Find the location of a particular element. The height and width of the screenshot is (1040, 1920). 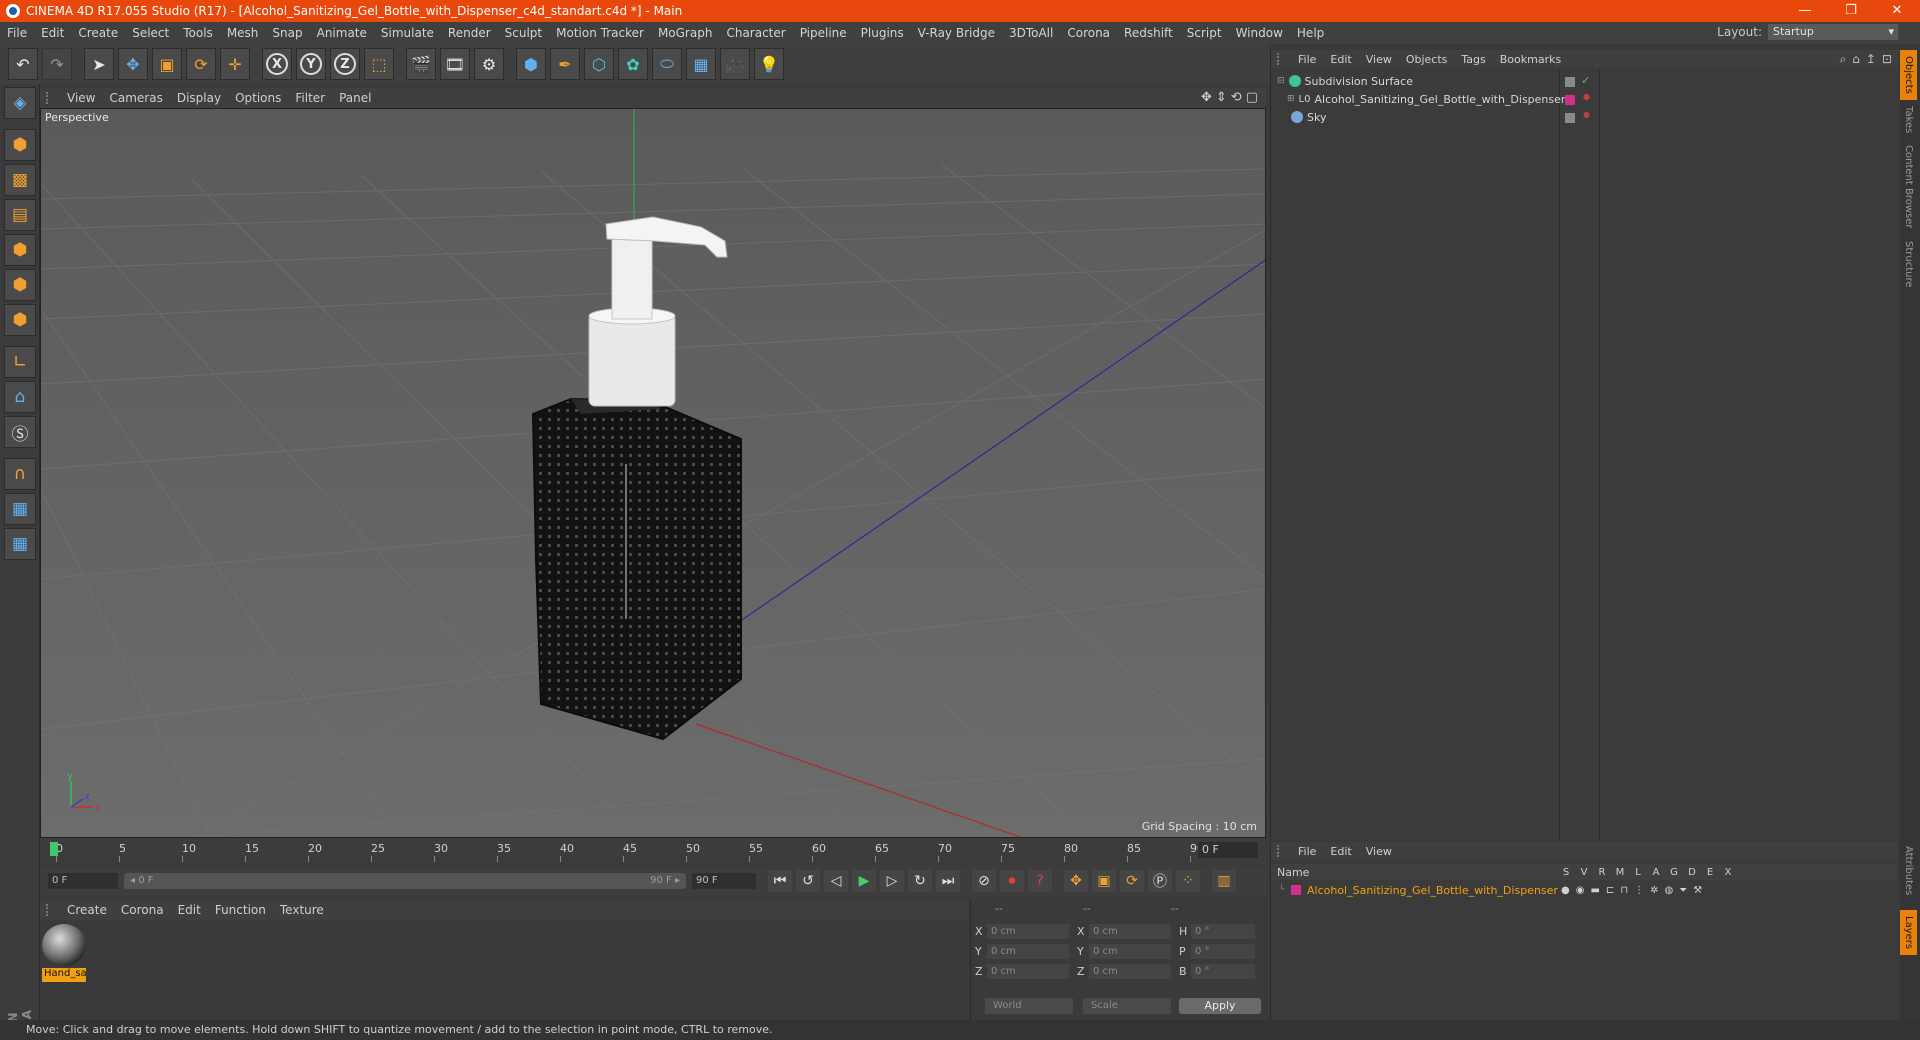

undo-button: ↶ is located at coordinates (23, 64).